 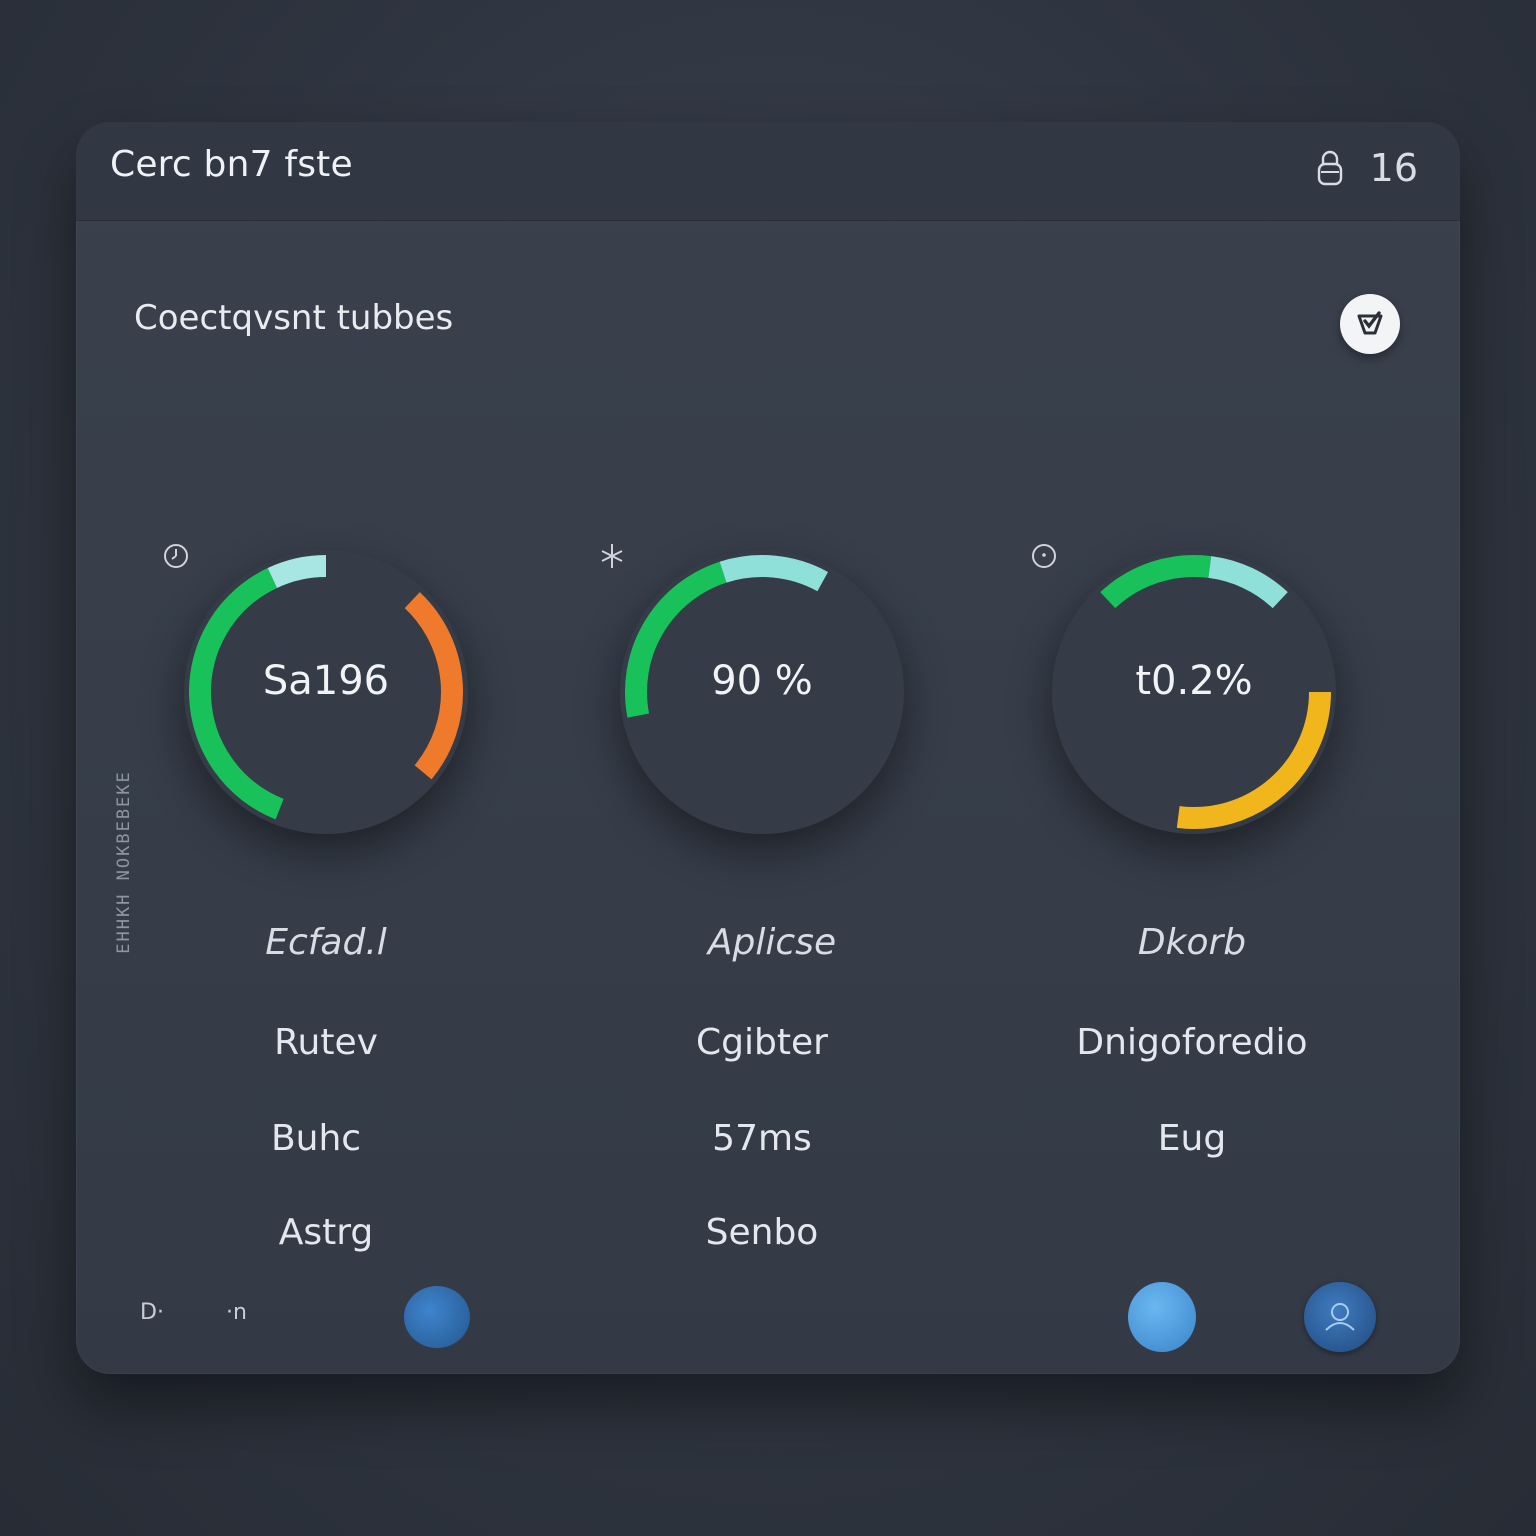 What do you see at coordinates (1367, 168) in the screenshot?
I see `title-bar-controls: 16` at bounding box center [1367, 168].